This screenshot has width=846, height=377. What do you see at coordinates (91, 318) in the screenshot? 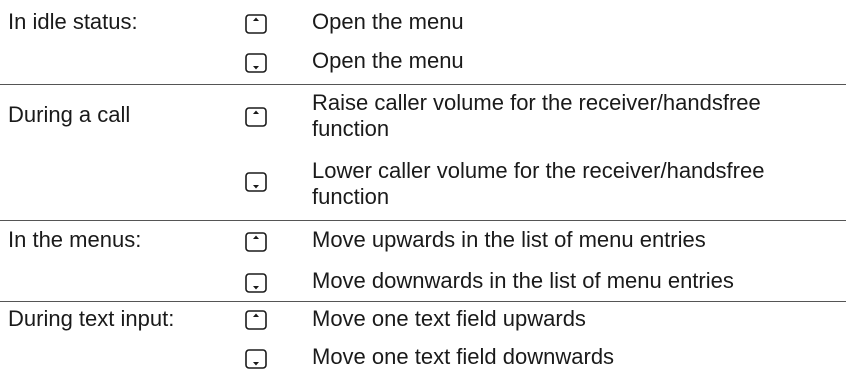
I see `row-label: During text input:` at bounding box center [91, 318].